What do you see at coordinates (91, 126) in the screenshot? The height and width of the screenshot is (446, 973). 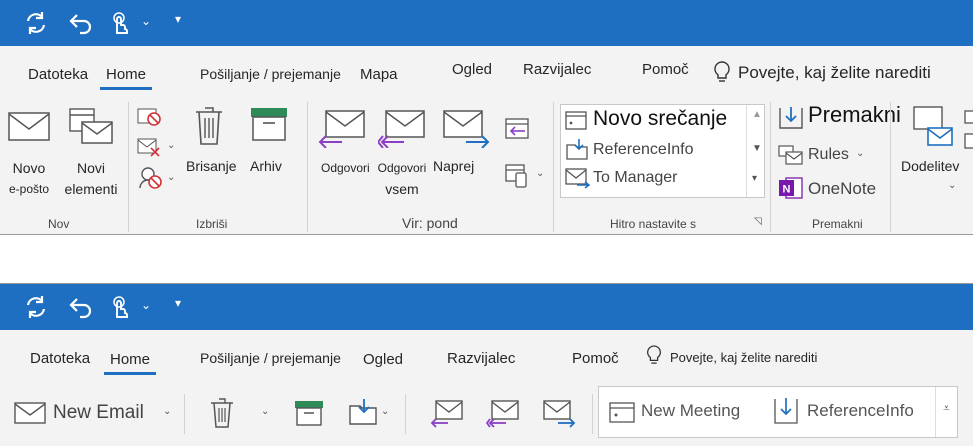 I see `new-items-icon` at bounding box center [91, 126].